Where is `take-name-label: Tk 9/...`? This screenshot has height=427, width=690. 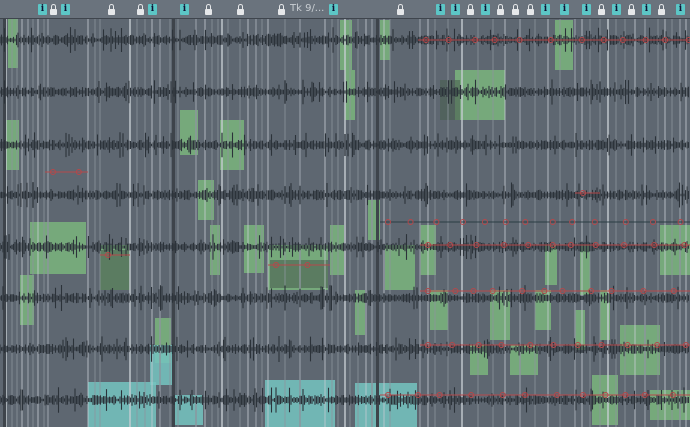 take-name-label: Tk 9/... is located at coordinates (307, 8).